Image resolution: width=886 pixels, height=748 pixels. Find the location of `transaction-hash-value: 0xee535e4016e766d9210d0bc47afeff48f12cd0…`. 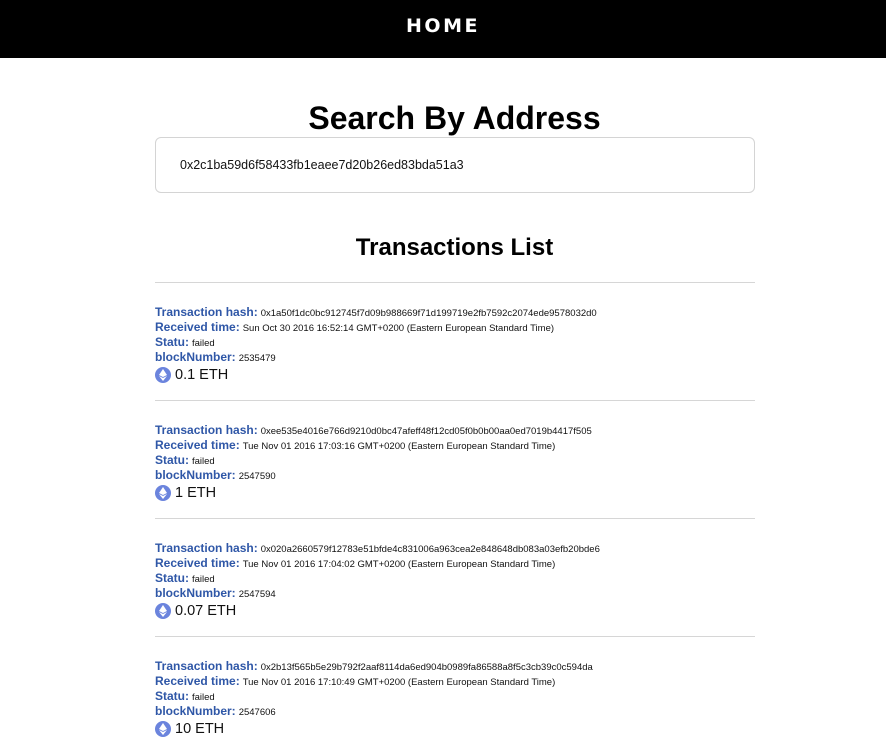

transaction-hash-value: 0xee535e4016e766d9210d0bc47afeff48f12cd0… is located at coordinates (426, 431).